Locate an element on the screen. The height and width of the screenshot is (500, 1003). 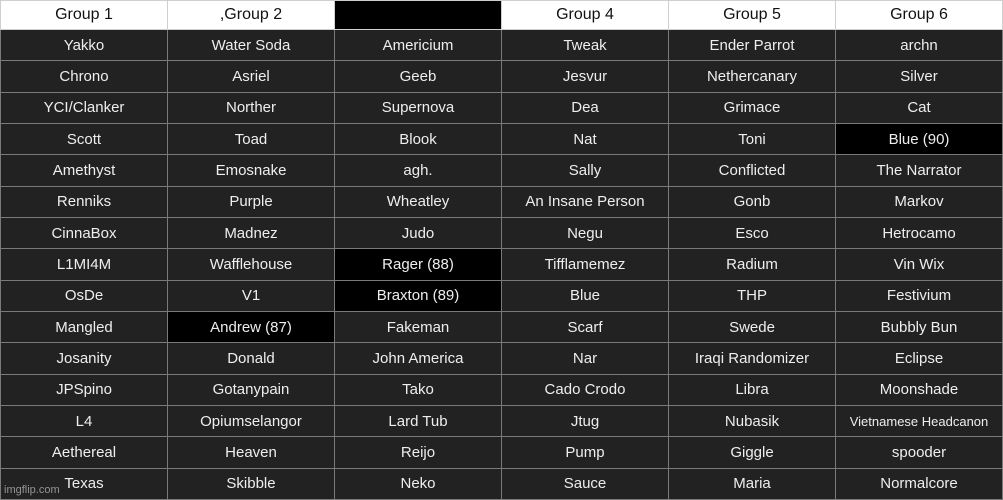
name-cell: John America is located at coordinates (418, 358).